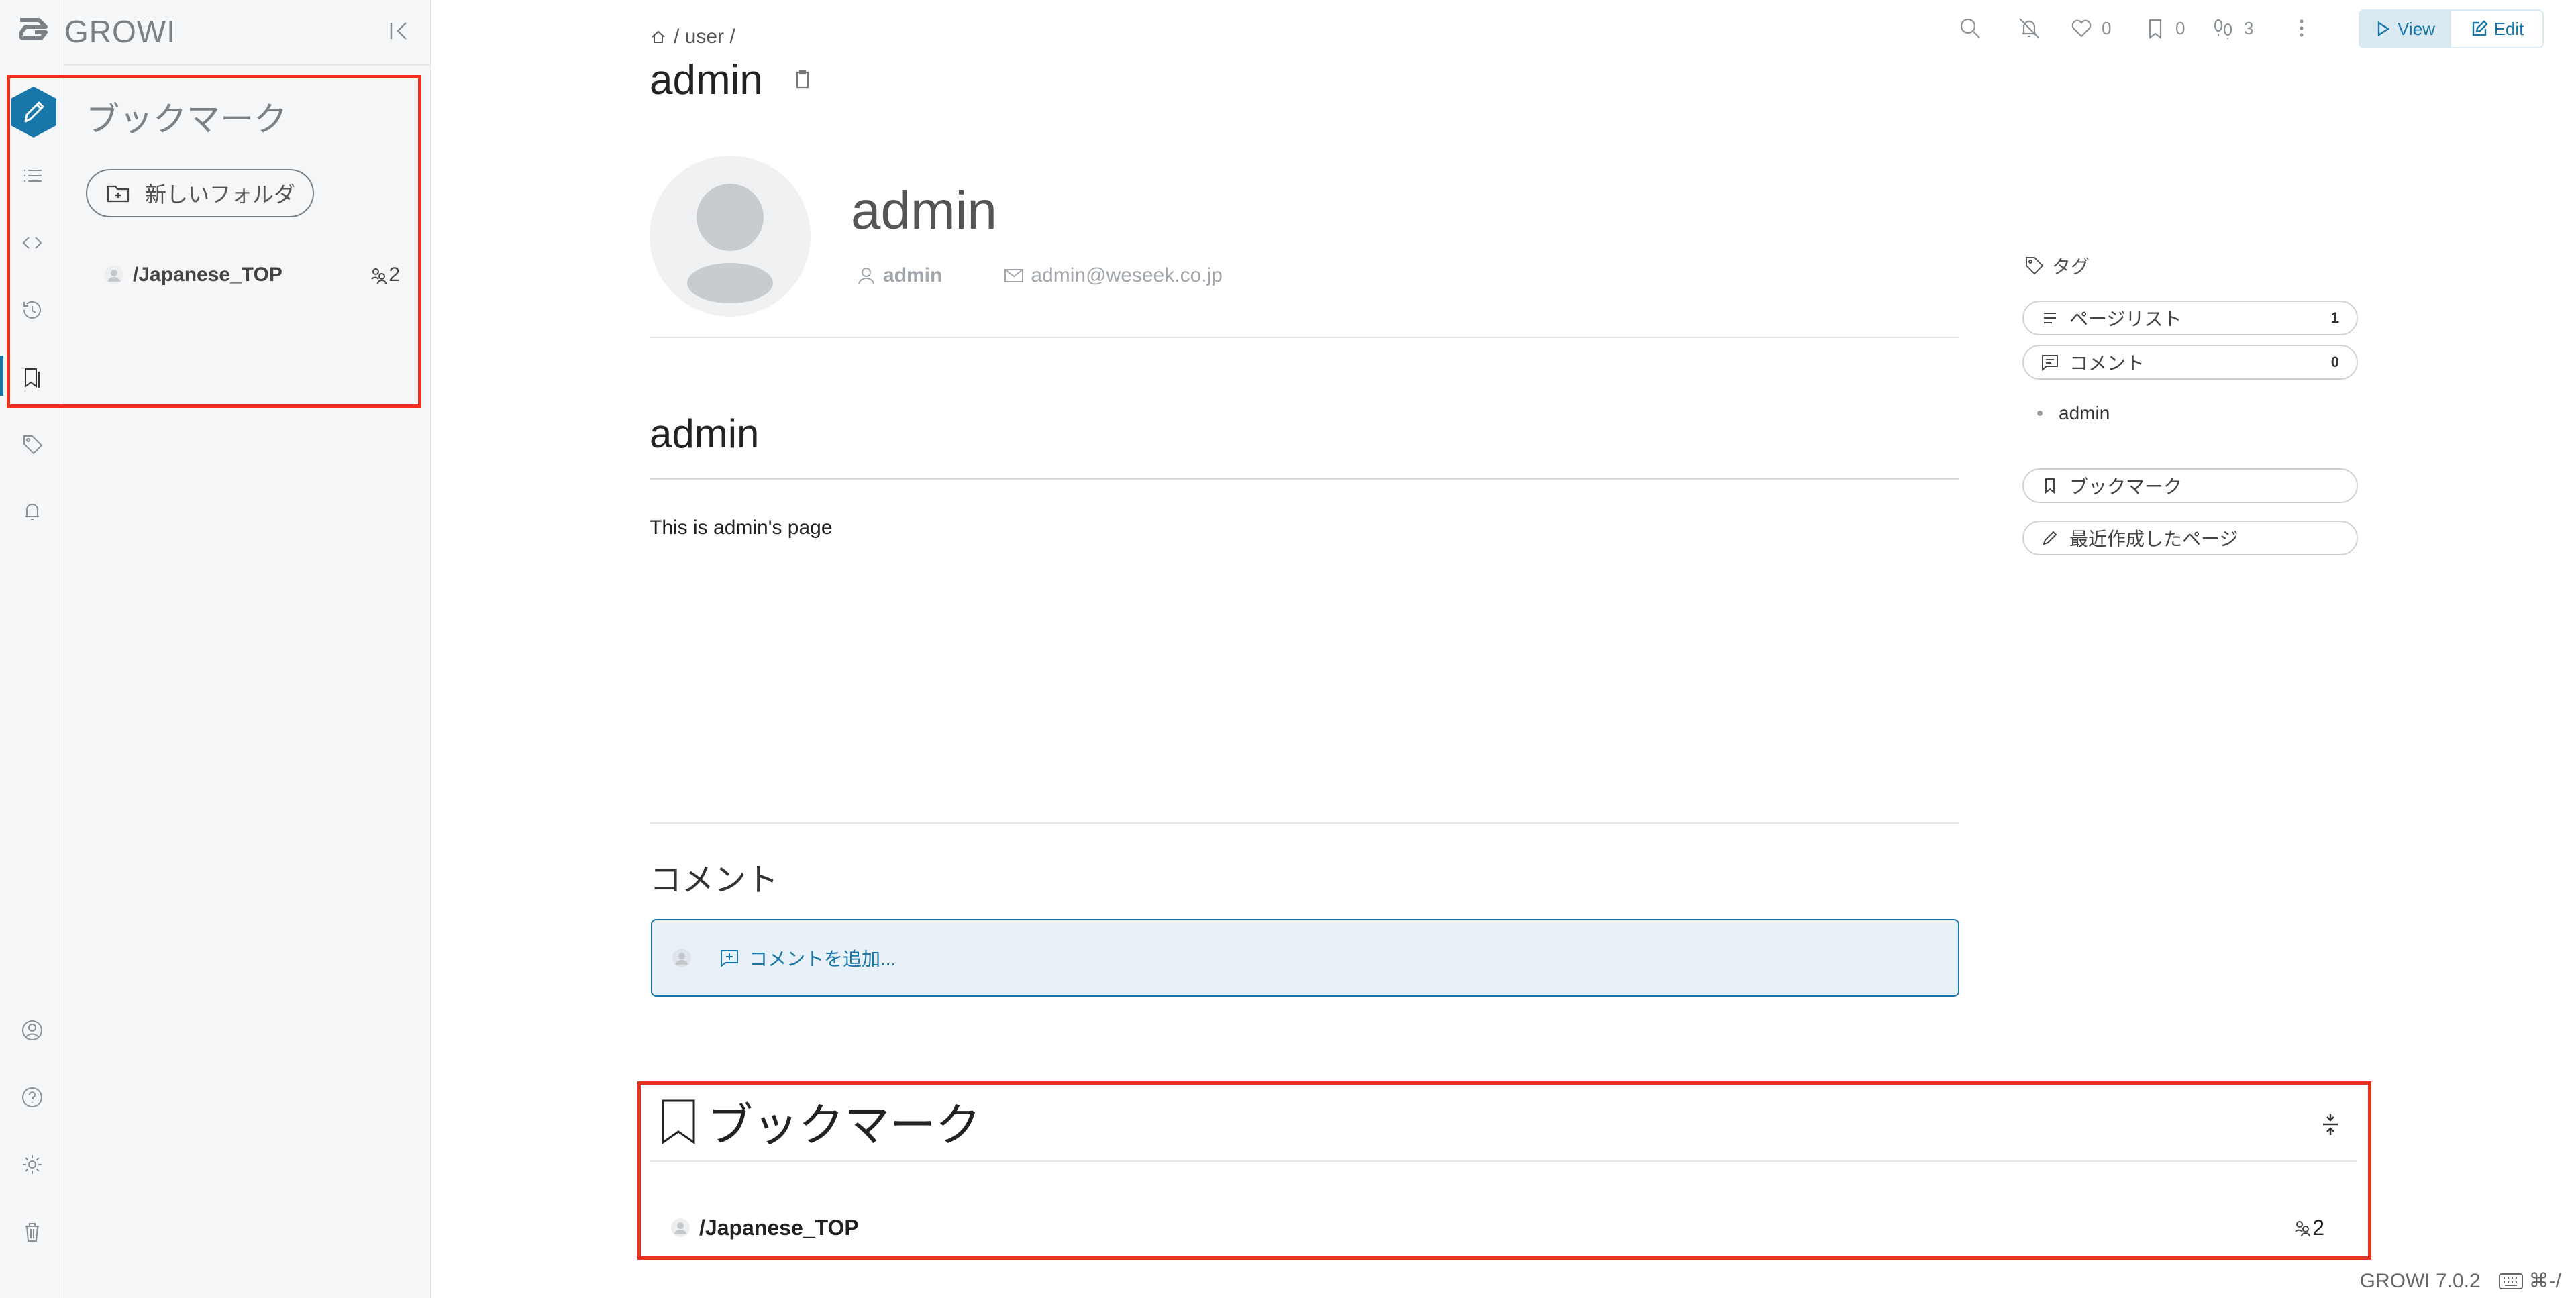 This screenshot has height=1298, width=2576. I want to click on user-username: admin, so click(913, 275).